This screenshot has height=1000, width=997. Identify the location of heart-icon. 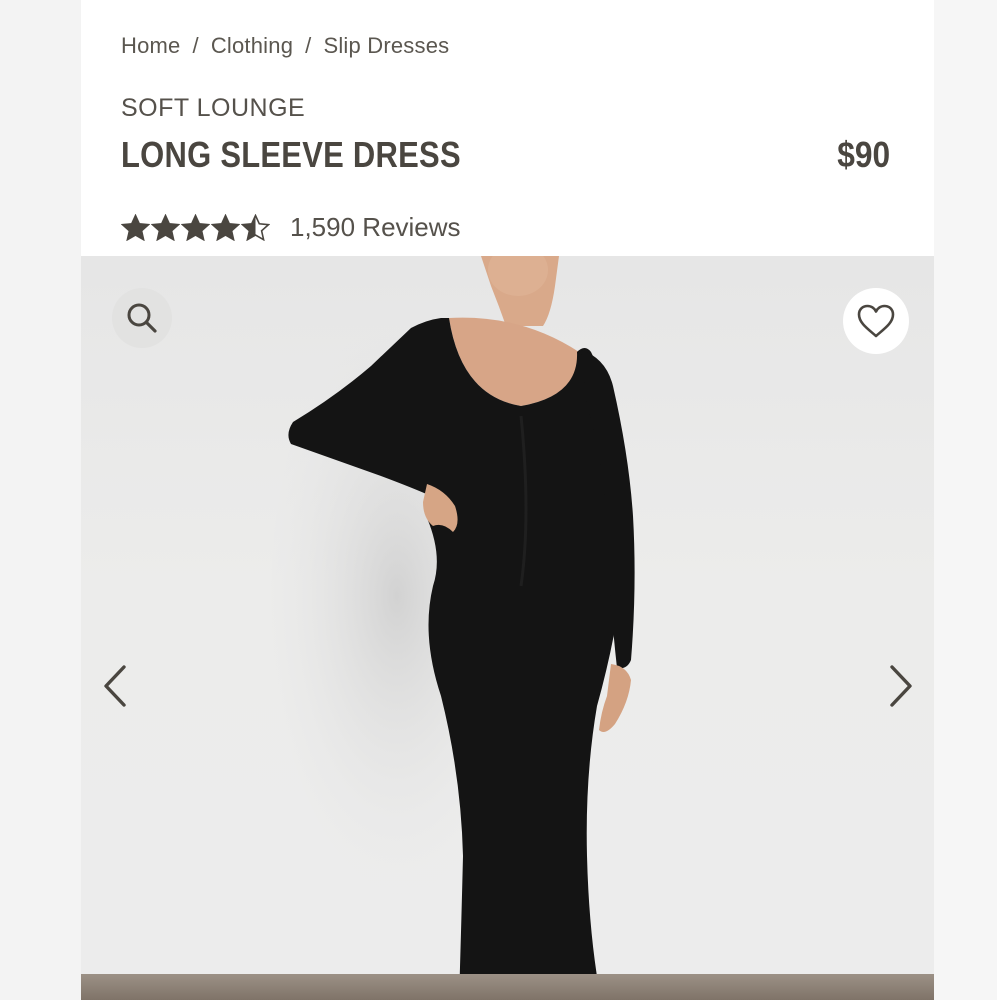
(876, 321).